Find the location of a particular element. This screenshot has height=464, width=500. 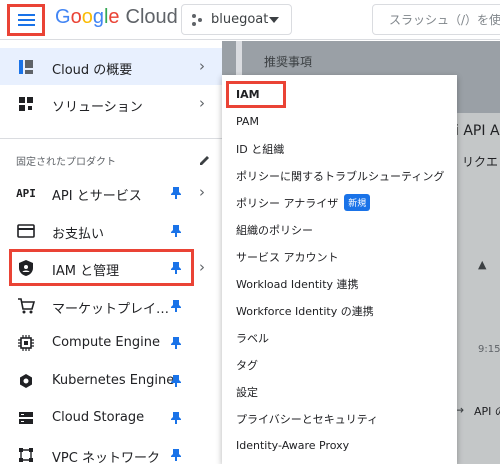

project-selector: bluegoat is located at coordinates (236, 19).